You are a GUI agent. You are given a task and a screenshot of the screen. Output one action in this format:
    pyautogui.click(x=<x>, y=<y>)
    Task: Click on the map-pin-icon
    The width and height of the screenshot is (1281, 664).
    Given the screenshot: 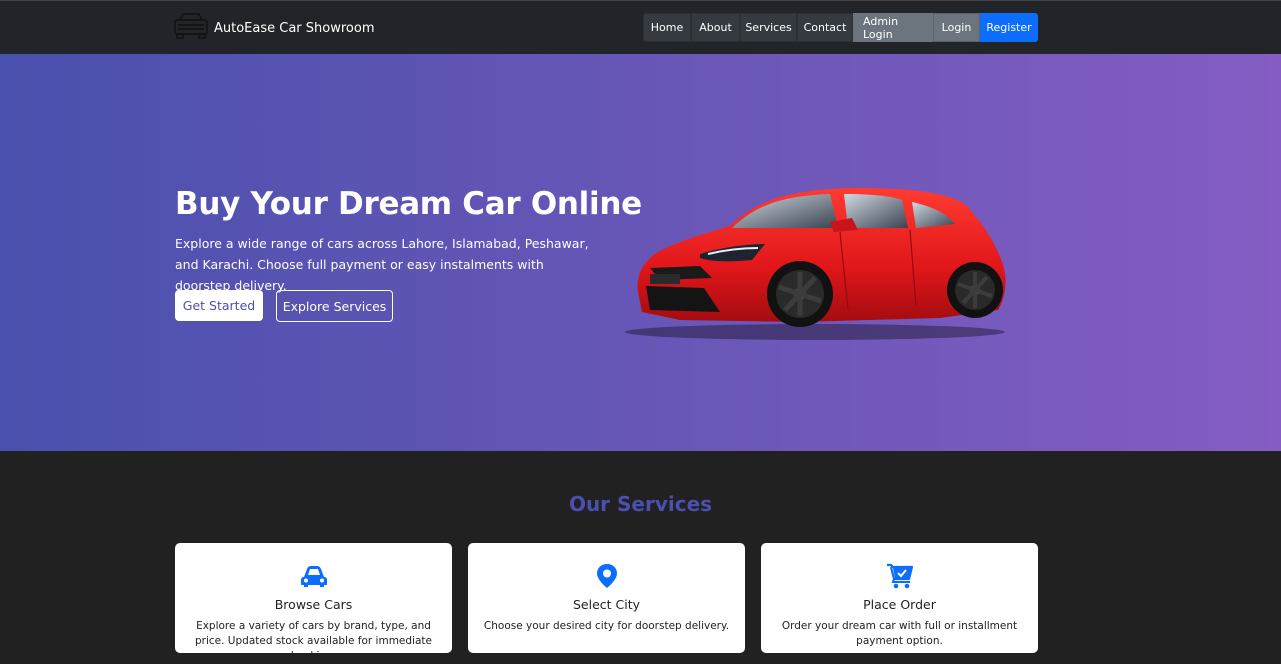 What is the action you would take?
    pyautogui.click(x=606, y=576)
    